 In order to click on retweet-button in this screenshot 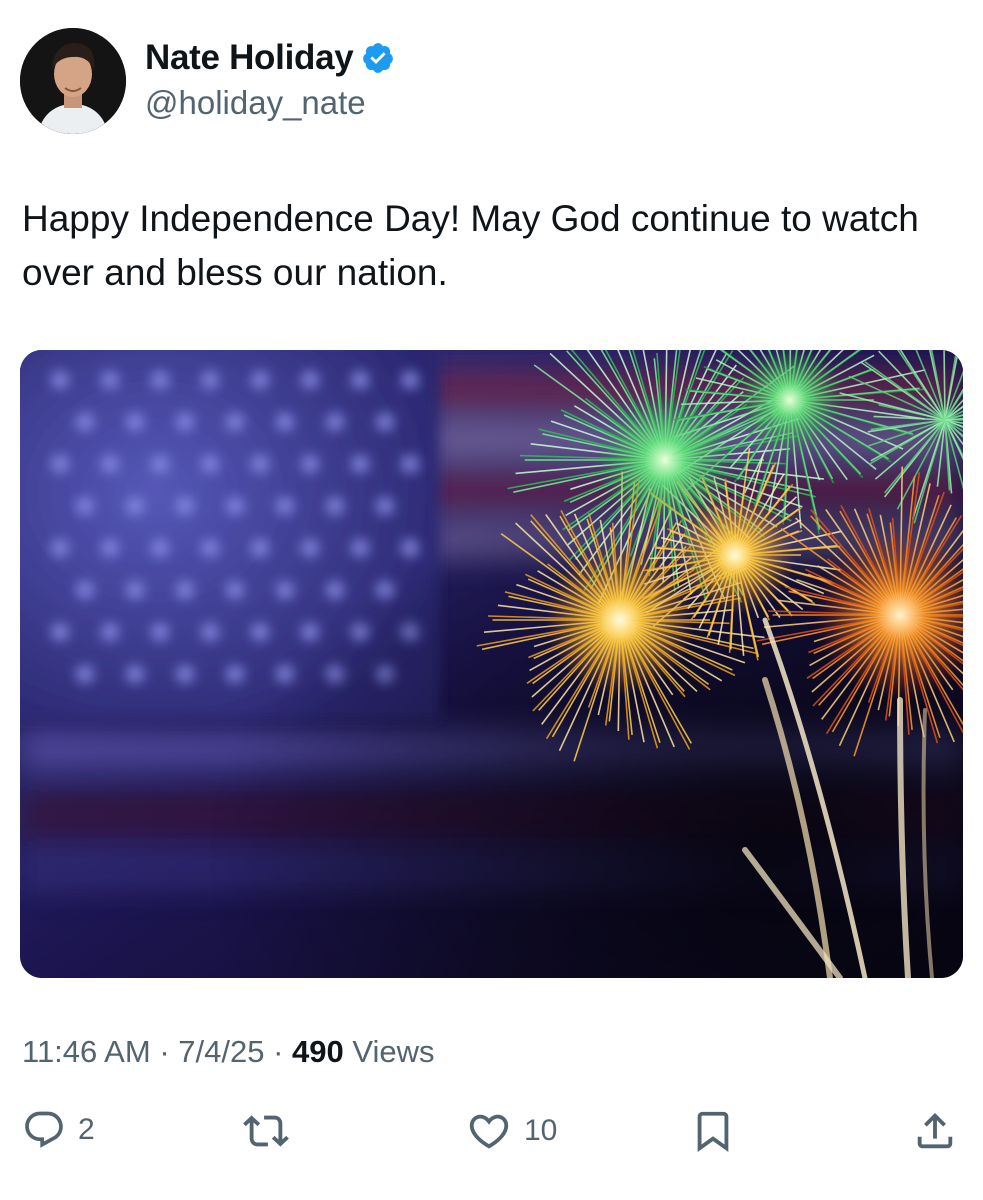, I will do `click(272, 1131)`.